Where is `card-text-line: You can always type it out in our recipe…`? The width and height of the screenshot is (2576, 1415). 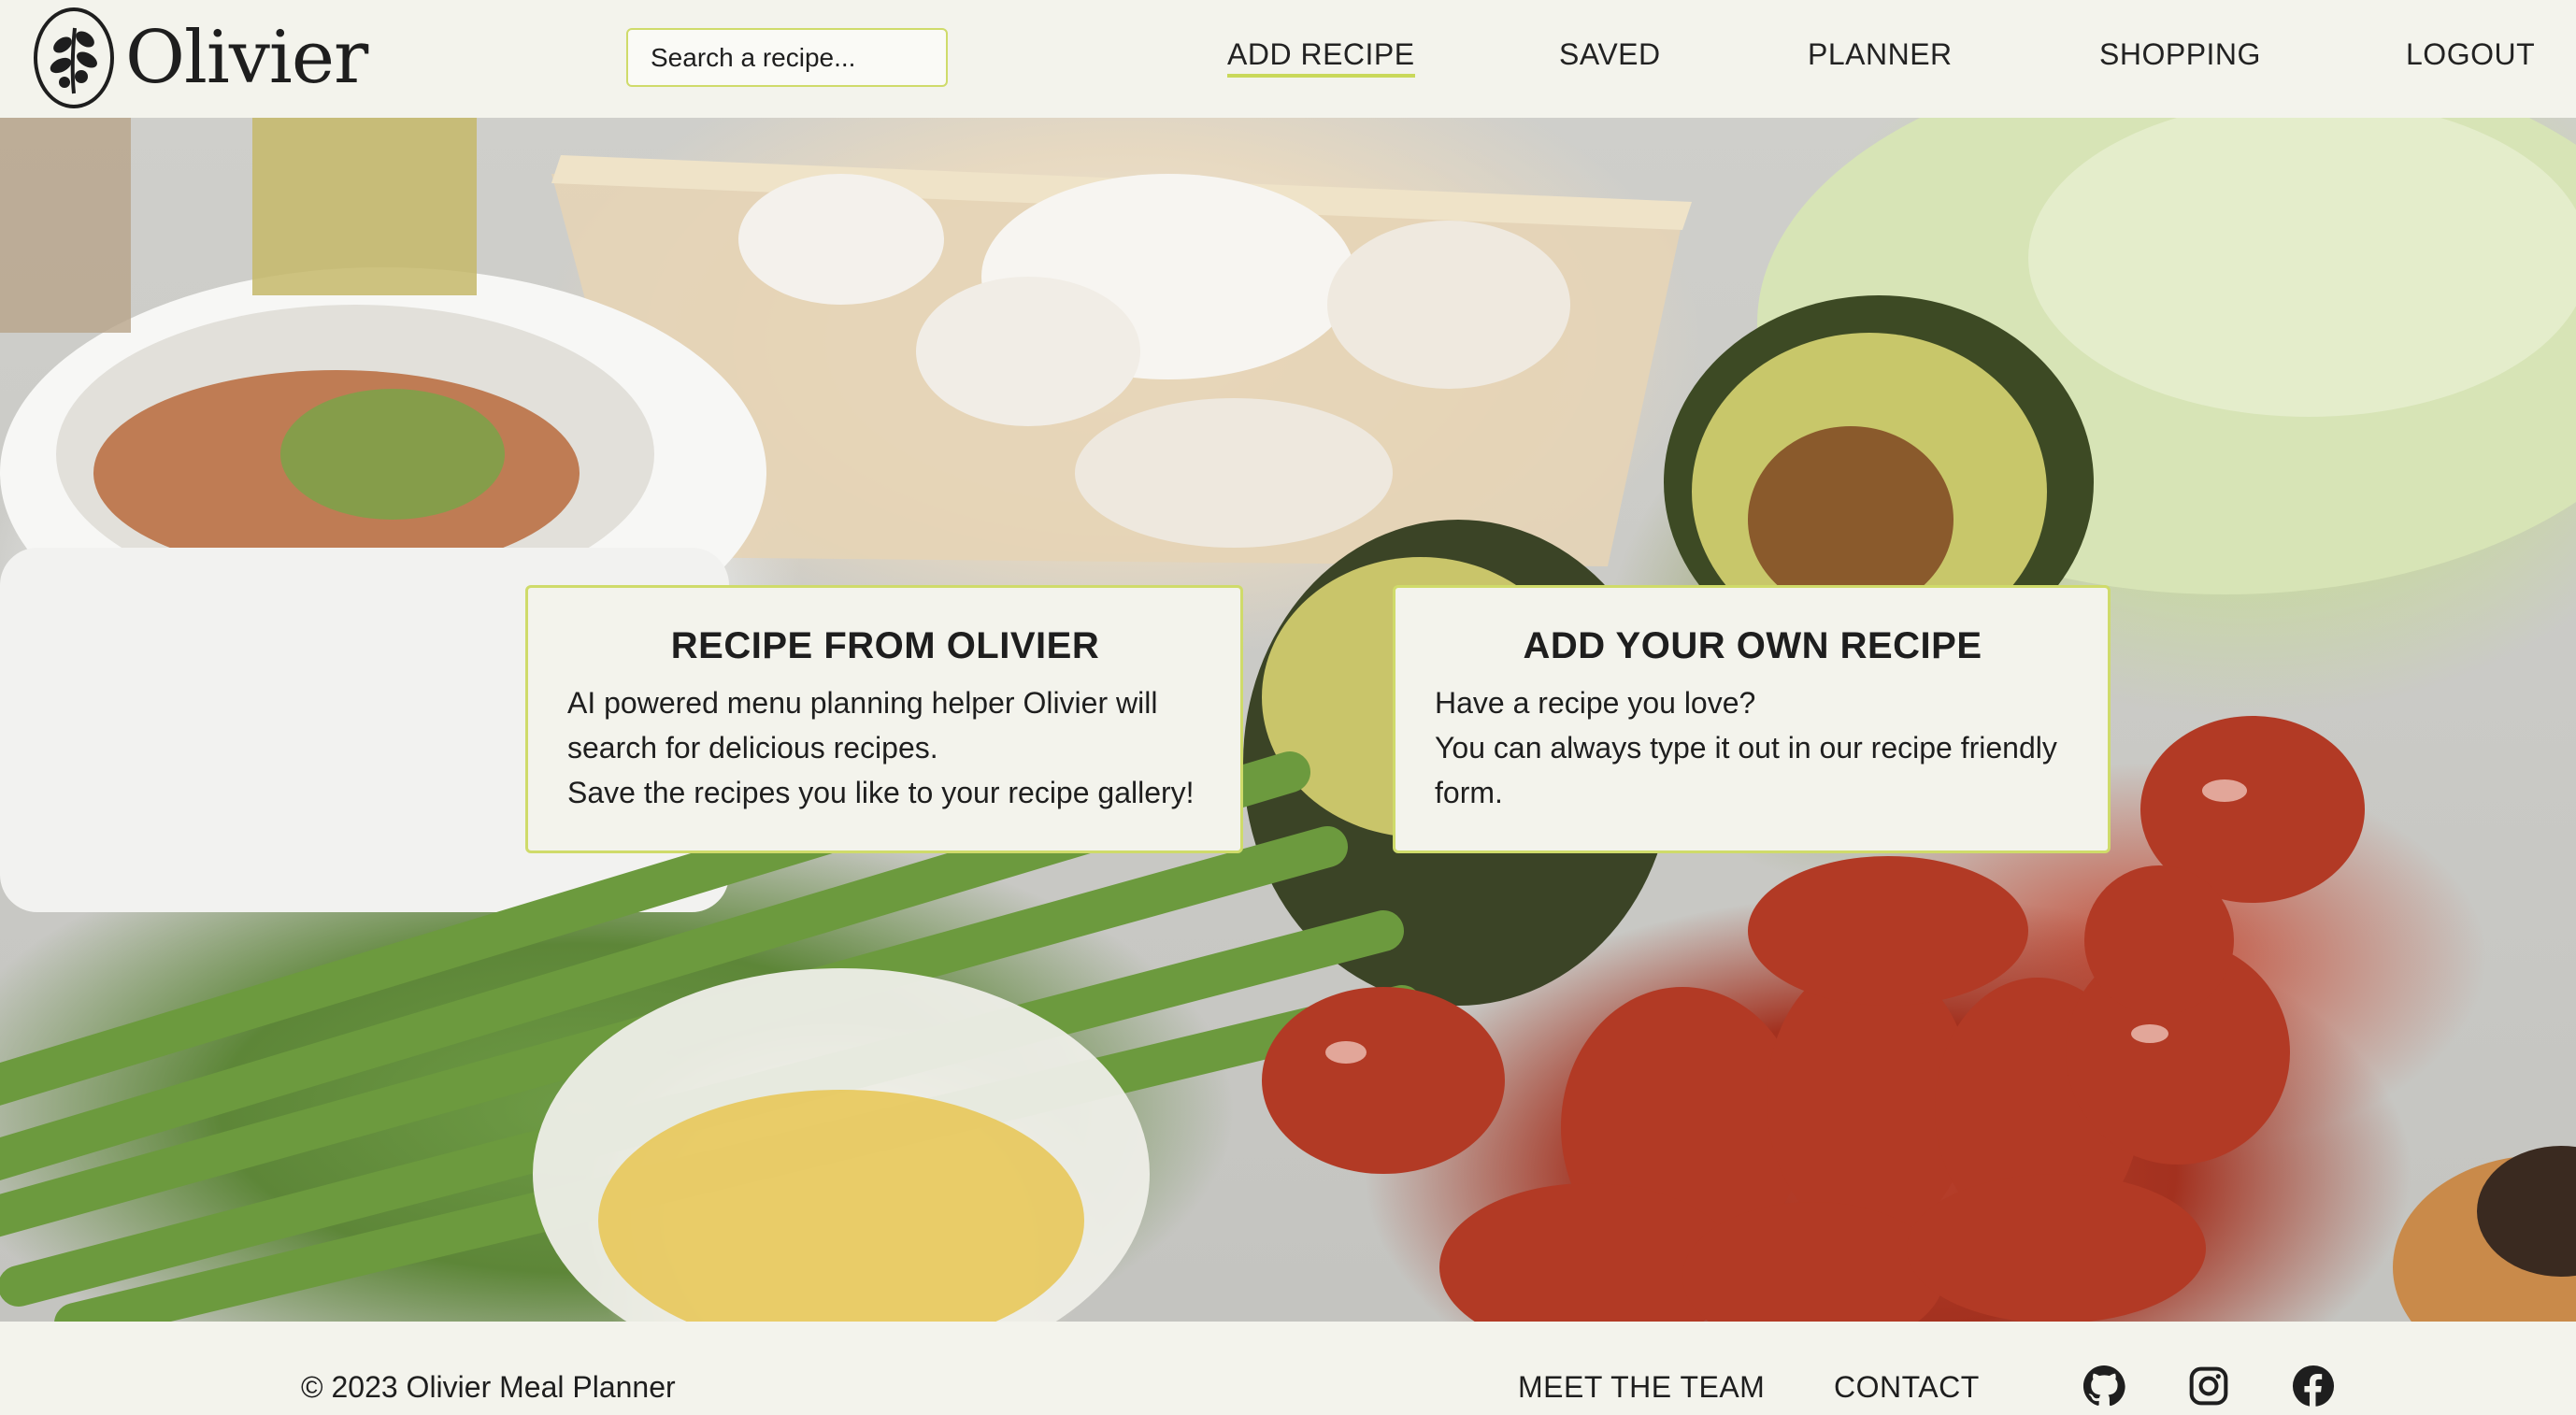 card-text-line: You can always type it out in our recipe… is located at coordinates (1746, 748).